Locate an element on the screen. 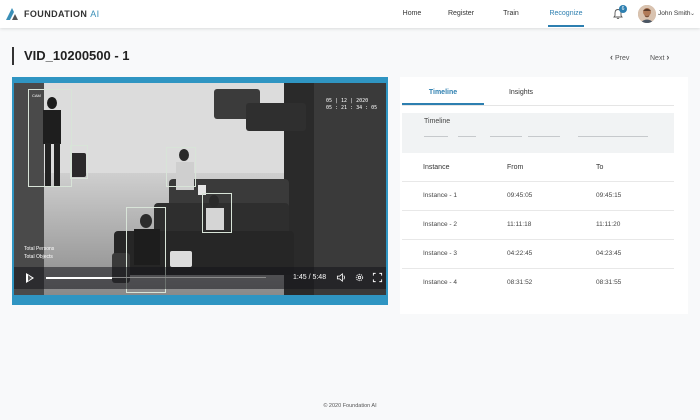 Image resolution: width=700 pixels, height=420 pixels. brand-logo: FOUNDATION AI is located at coordinates (52, 14).